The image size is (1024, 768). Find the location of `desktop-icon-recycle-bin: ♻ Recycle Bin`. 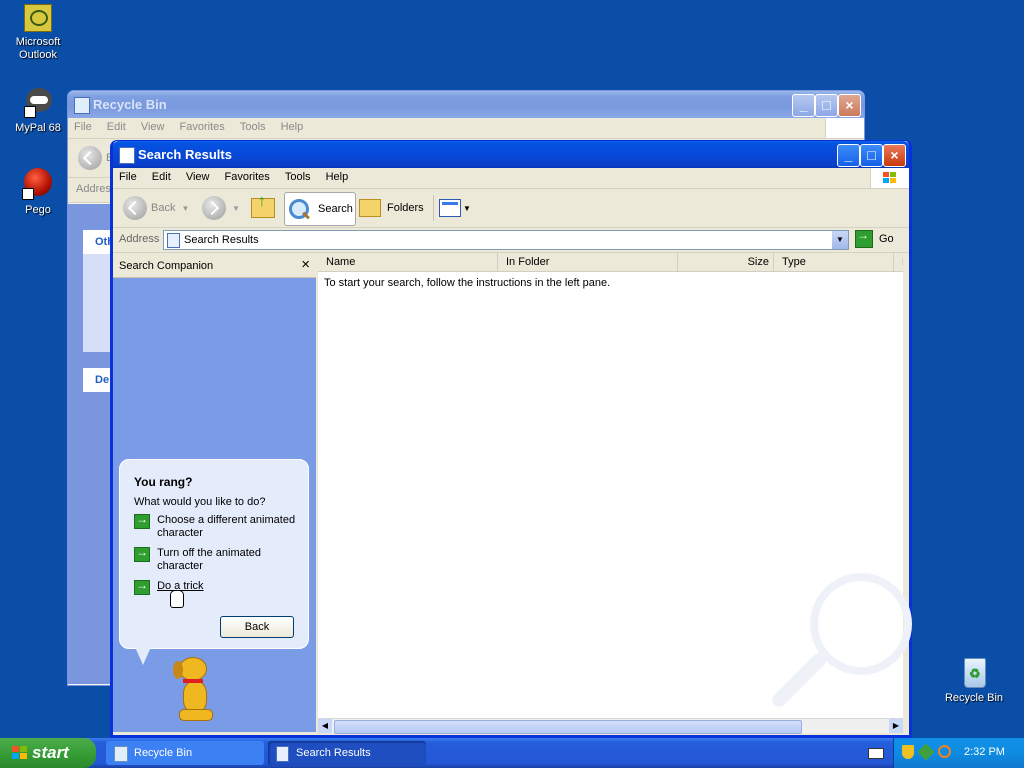

desktop-icon-recycle-bin: ♻ Recycle Bin is located at coordinates (974, 680).